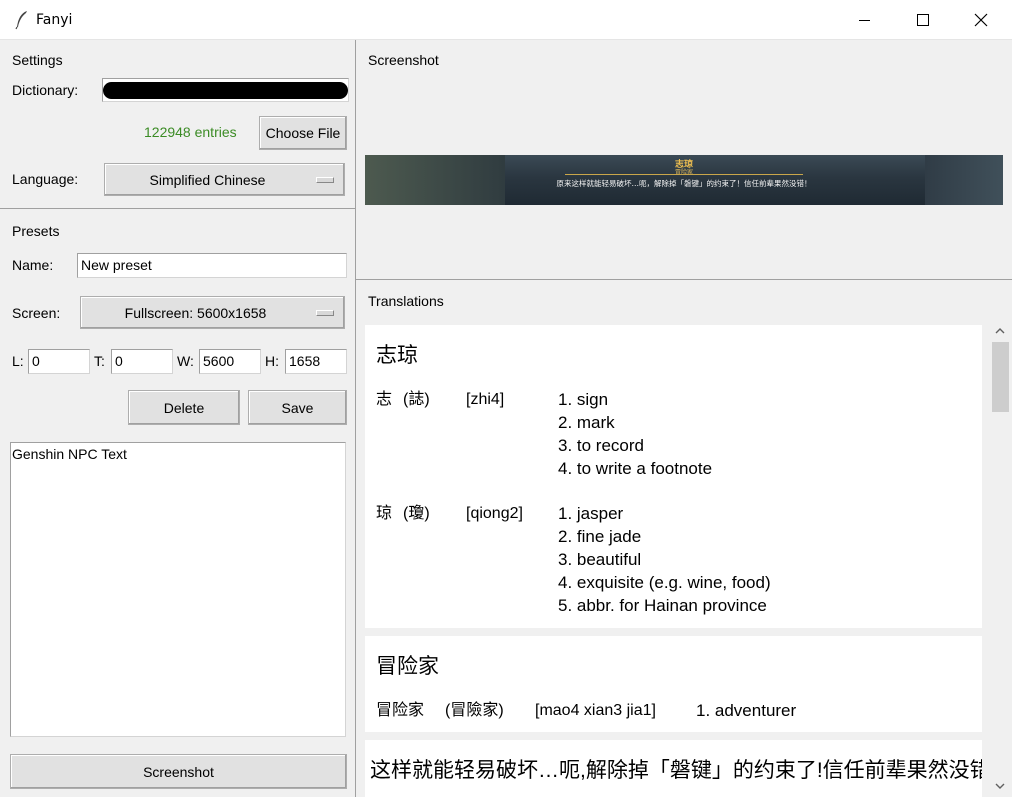  I want to click on settings-section-title: Settings, so click(37, 60).